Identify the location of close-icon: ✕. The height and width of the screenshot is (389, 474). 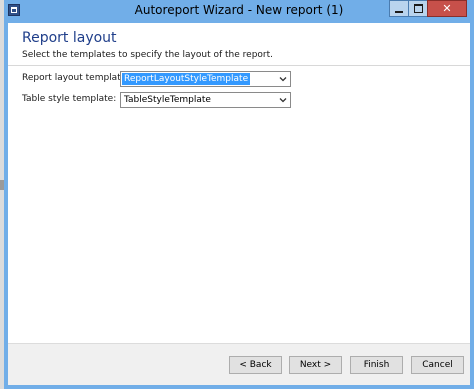
(447, 8).